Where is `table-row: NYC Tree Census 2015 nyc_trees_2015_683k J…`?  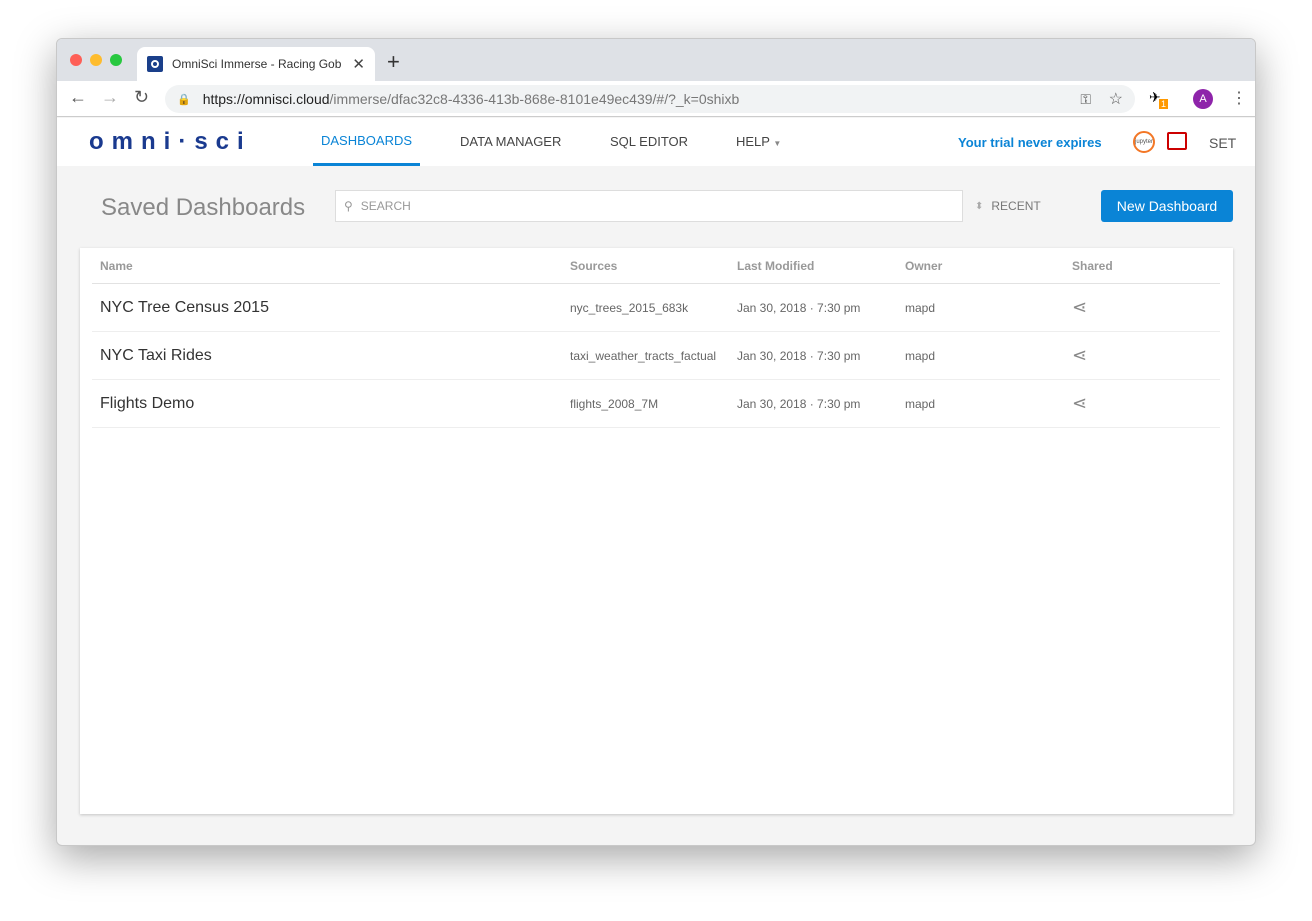 table-row: NYC Tree Census 2015 nyc_trees_2015_683k J… is located at coordinates (656, 308).